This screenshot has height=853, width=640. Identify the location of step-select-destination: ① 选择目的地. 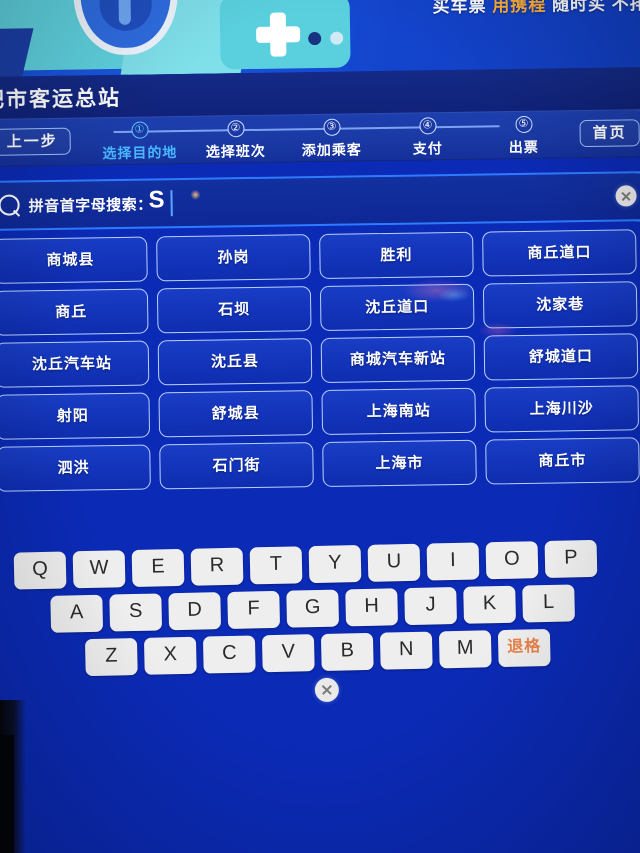
(139, 141).